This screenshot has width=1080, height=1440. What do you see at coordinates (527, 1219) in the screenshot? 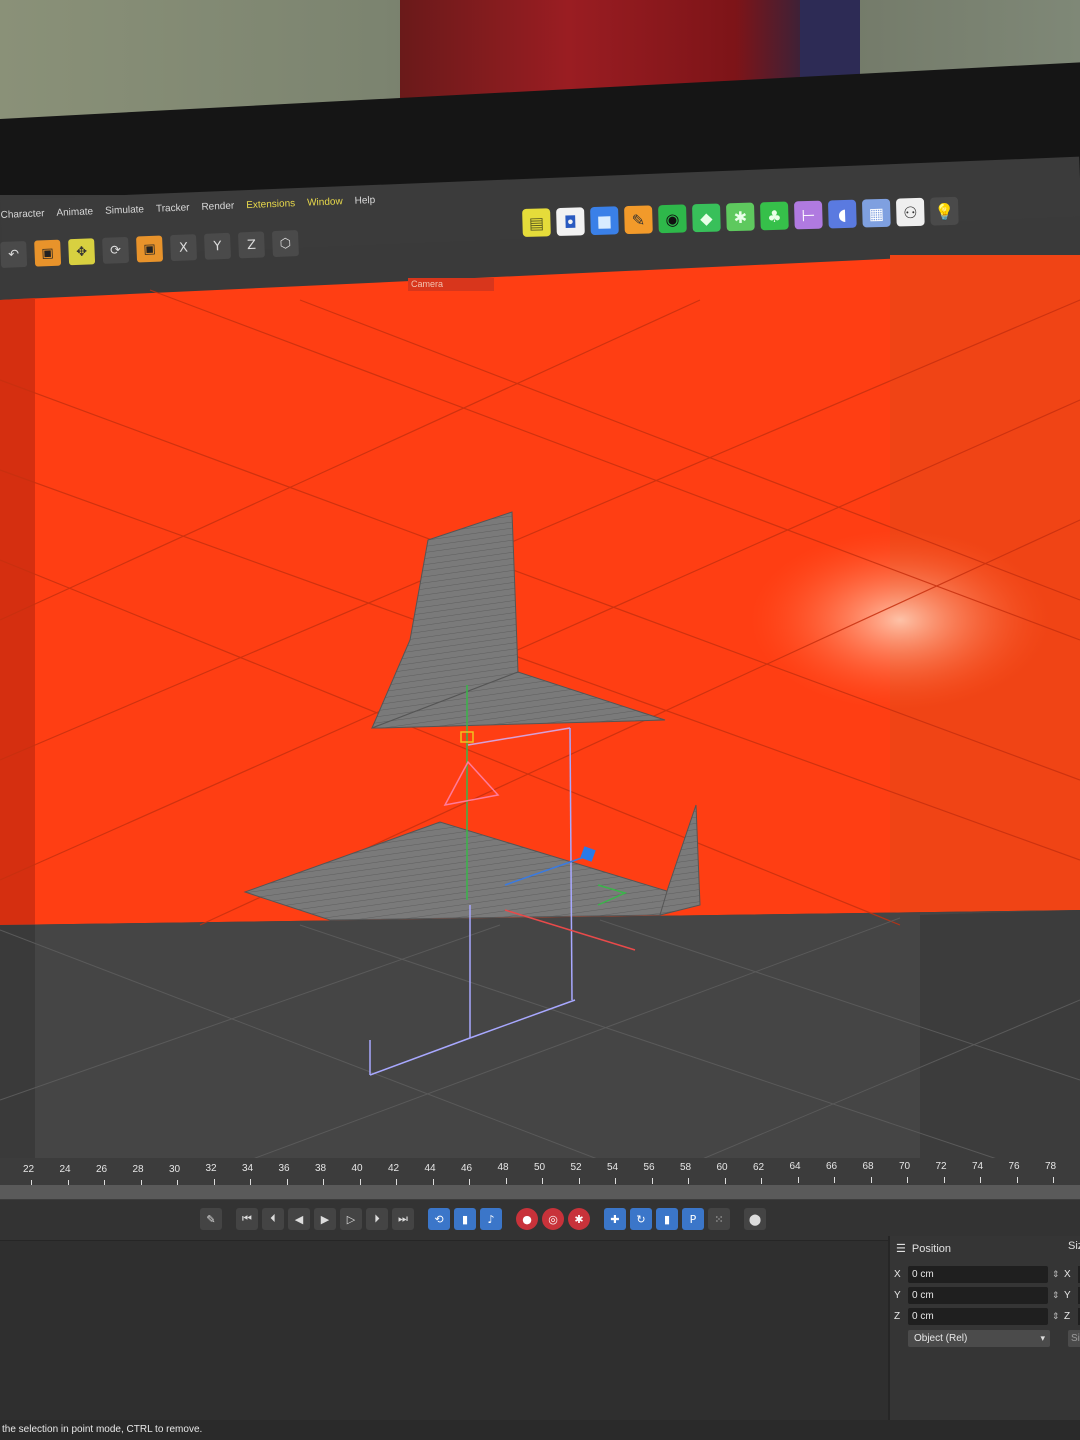
I see `record-active-icon: ●` at bounding box center [527, 1219].